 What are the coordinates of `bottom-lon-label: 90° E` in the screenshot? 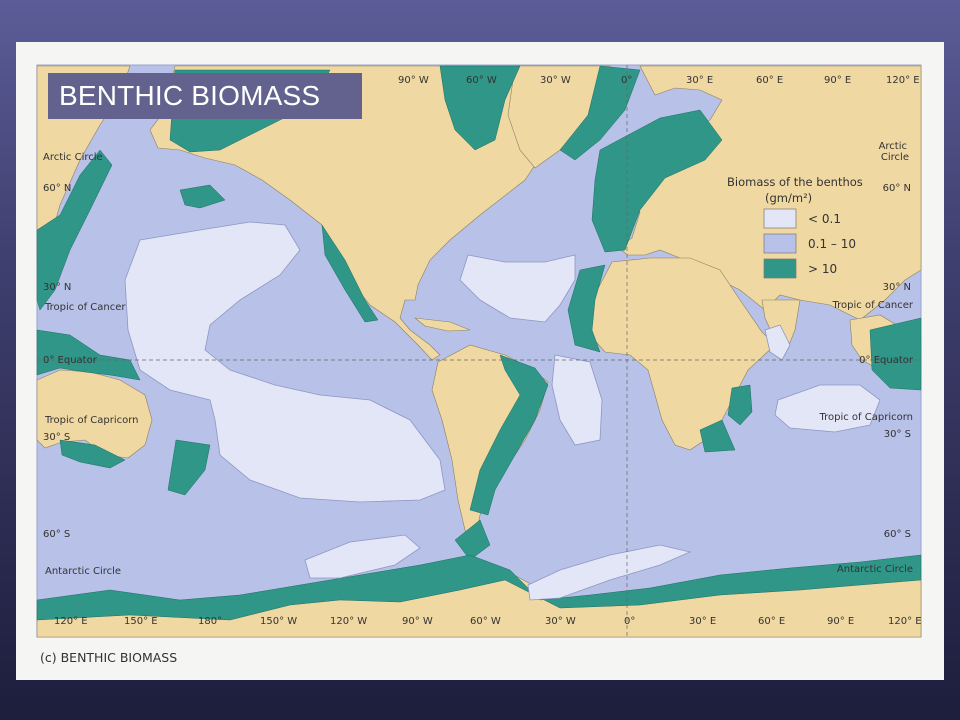 It's located at (840, 621).